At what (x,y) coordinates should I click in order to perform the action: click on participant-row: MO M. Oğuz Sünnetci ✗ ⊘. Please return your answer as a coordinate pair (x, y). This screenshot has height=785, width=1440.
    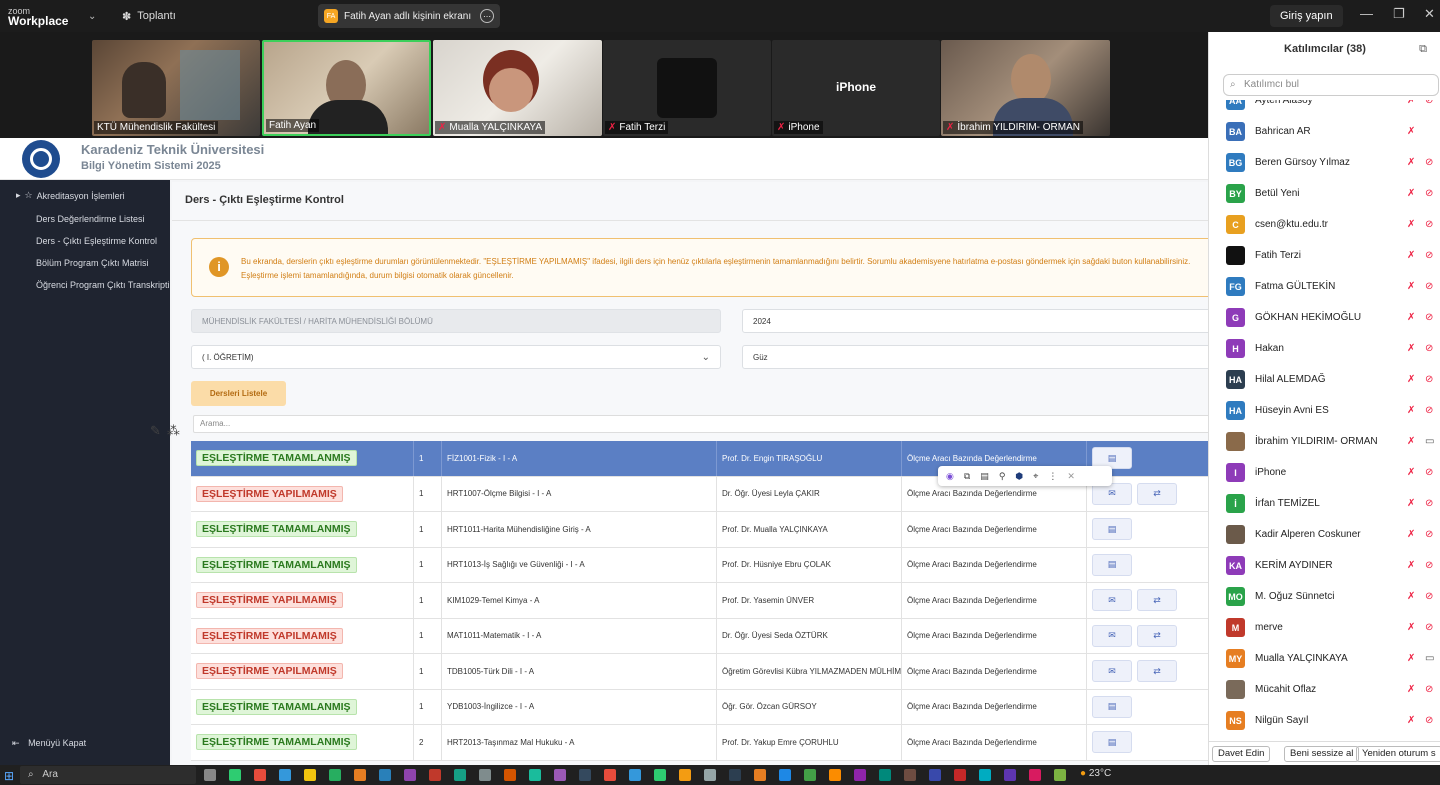
    Looking at the image, I should click on (1324, 596).